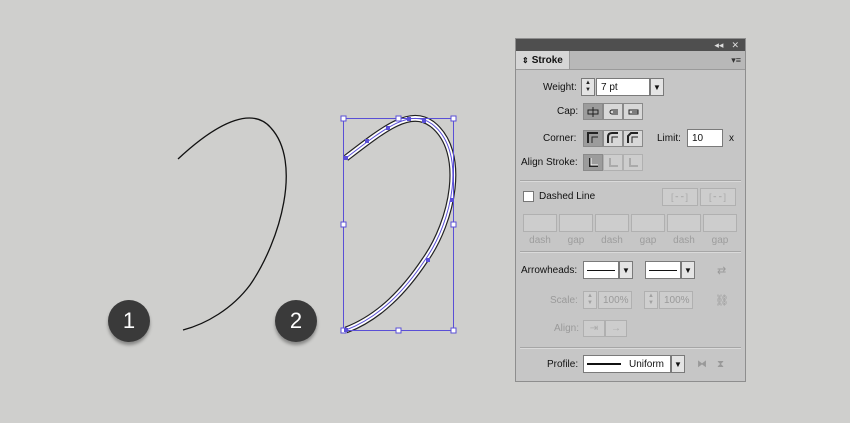 This screenshot has width=850, height=423. What do you see at coordinates (623, 87) in the screenshot?
I see `weight-field: 7 pt` at bounding box center [623, 87].